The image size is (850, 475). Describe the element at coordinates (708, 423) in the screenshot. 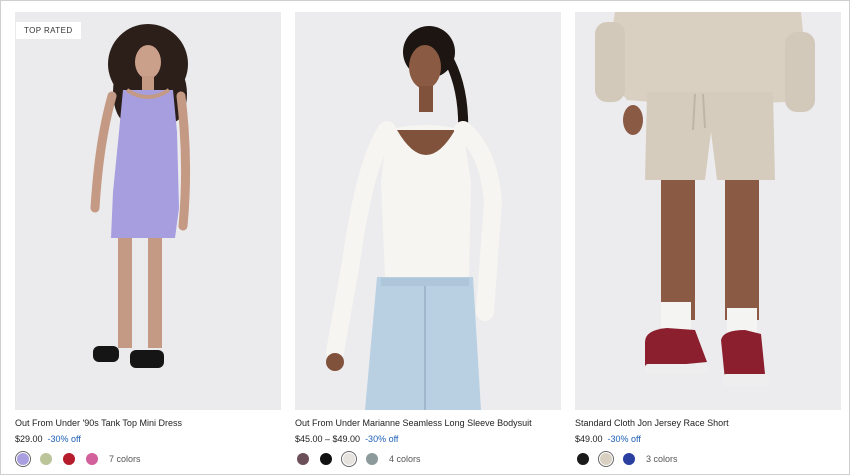

I see `product-title: Standard Cloth Jon Jersey Race Short` at that location.